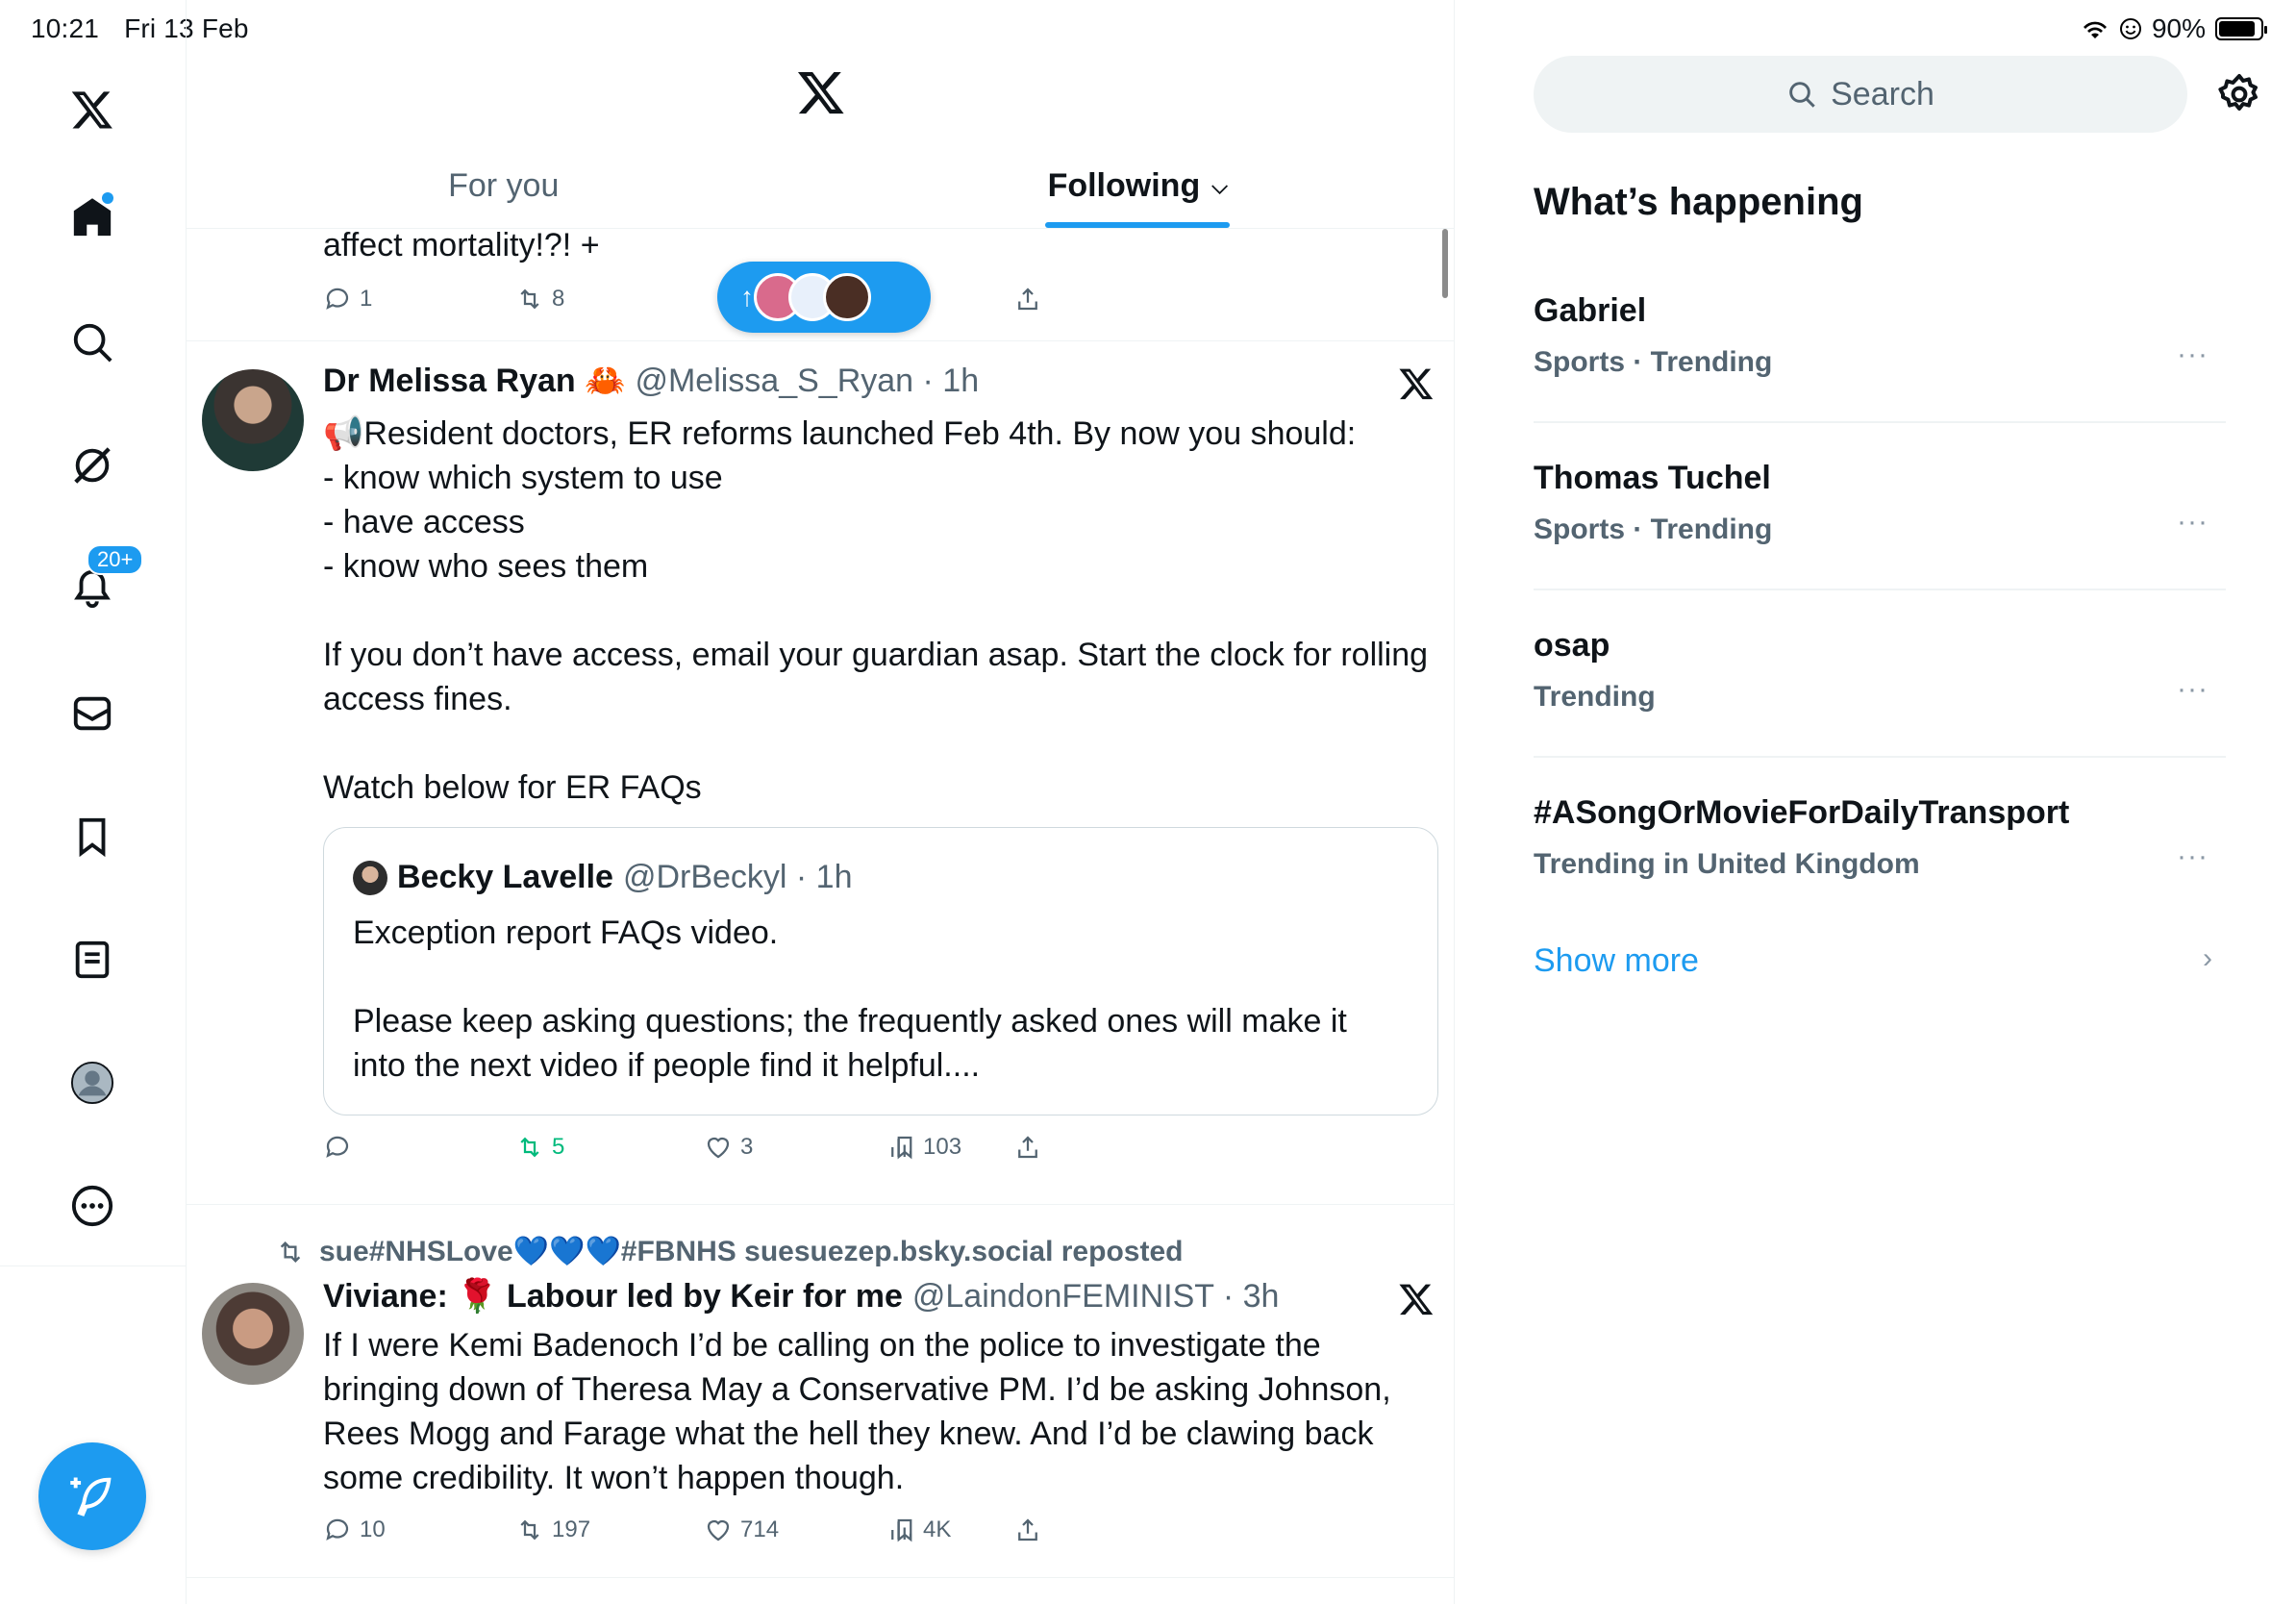 The width and height of the screenshot is (2296, 1604). I want to click on trend-meta: Trending in United Kingdom, so click(1727, 864).